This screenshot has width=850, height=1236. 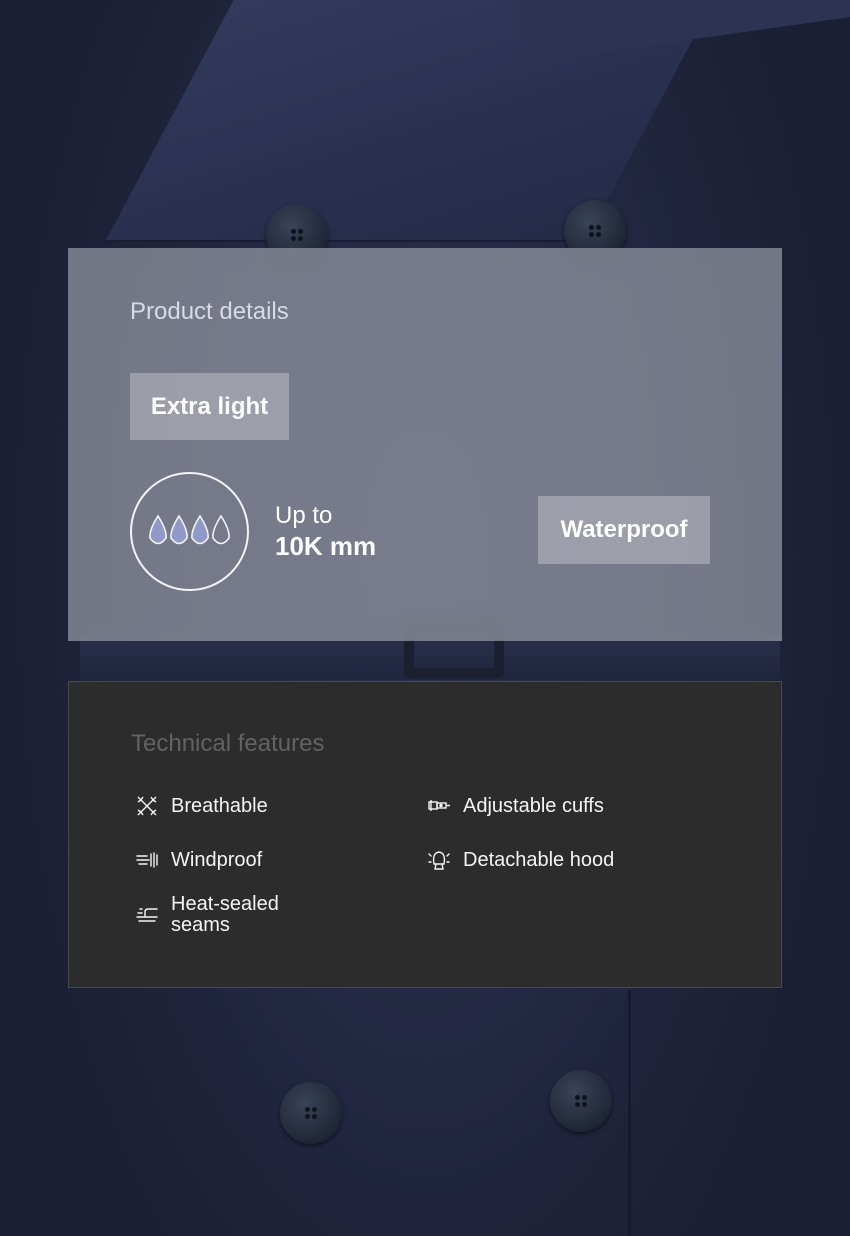 I want to click on feature-label: Windproof, so click(x=217, y=859).